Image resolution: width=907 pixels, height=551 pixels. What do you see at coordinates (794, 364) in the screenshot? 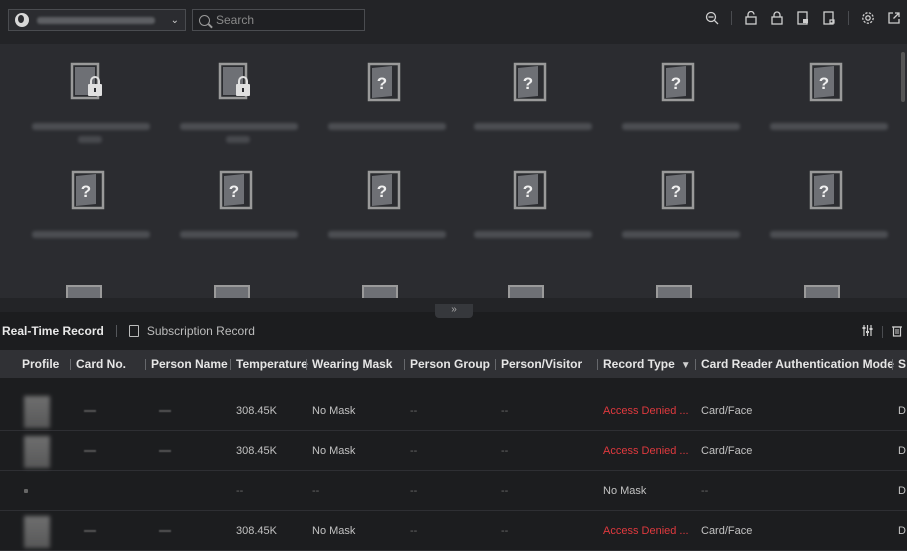
I see `column-header-auth-mode: Card Reader Authentication Mode` at bounding box center [794, 364].